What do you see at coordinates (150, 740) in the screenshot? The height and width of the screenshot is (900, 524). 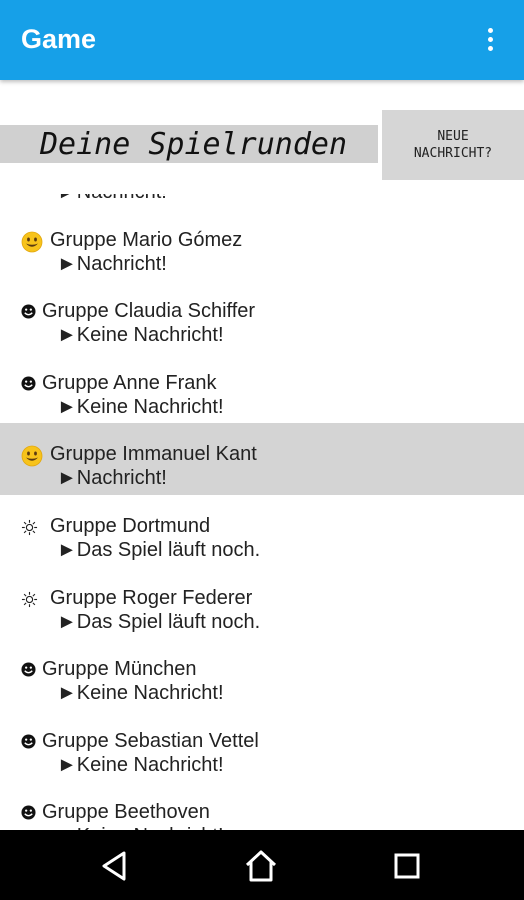 I see `list-item-title: Gruppe Sebastian Vettel` at bounding box center [150, 740].